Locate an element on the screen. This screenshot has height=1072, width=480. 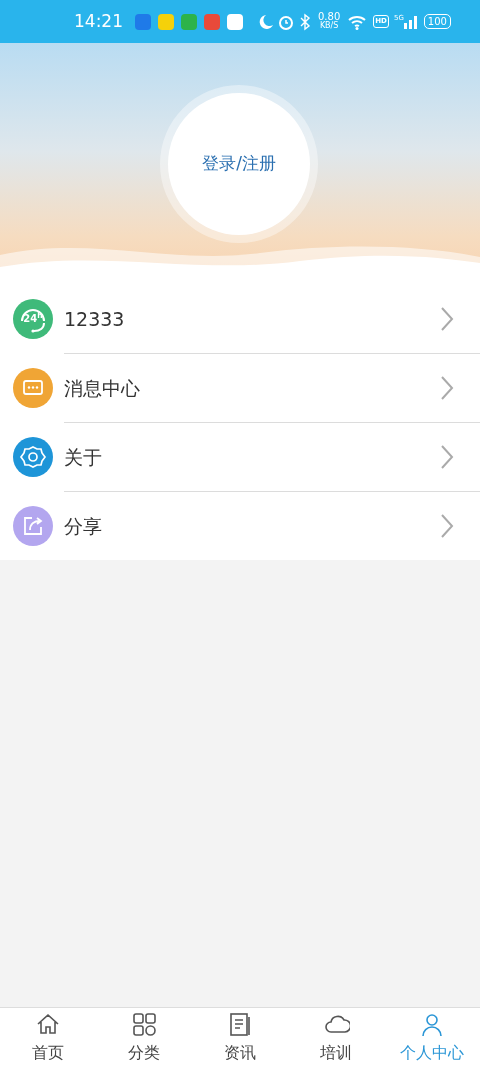
speed-value: 0.80 is located at coordinates (329, 17).